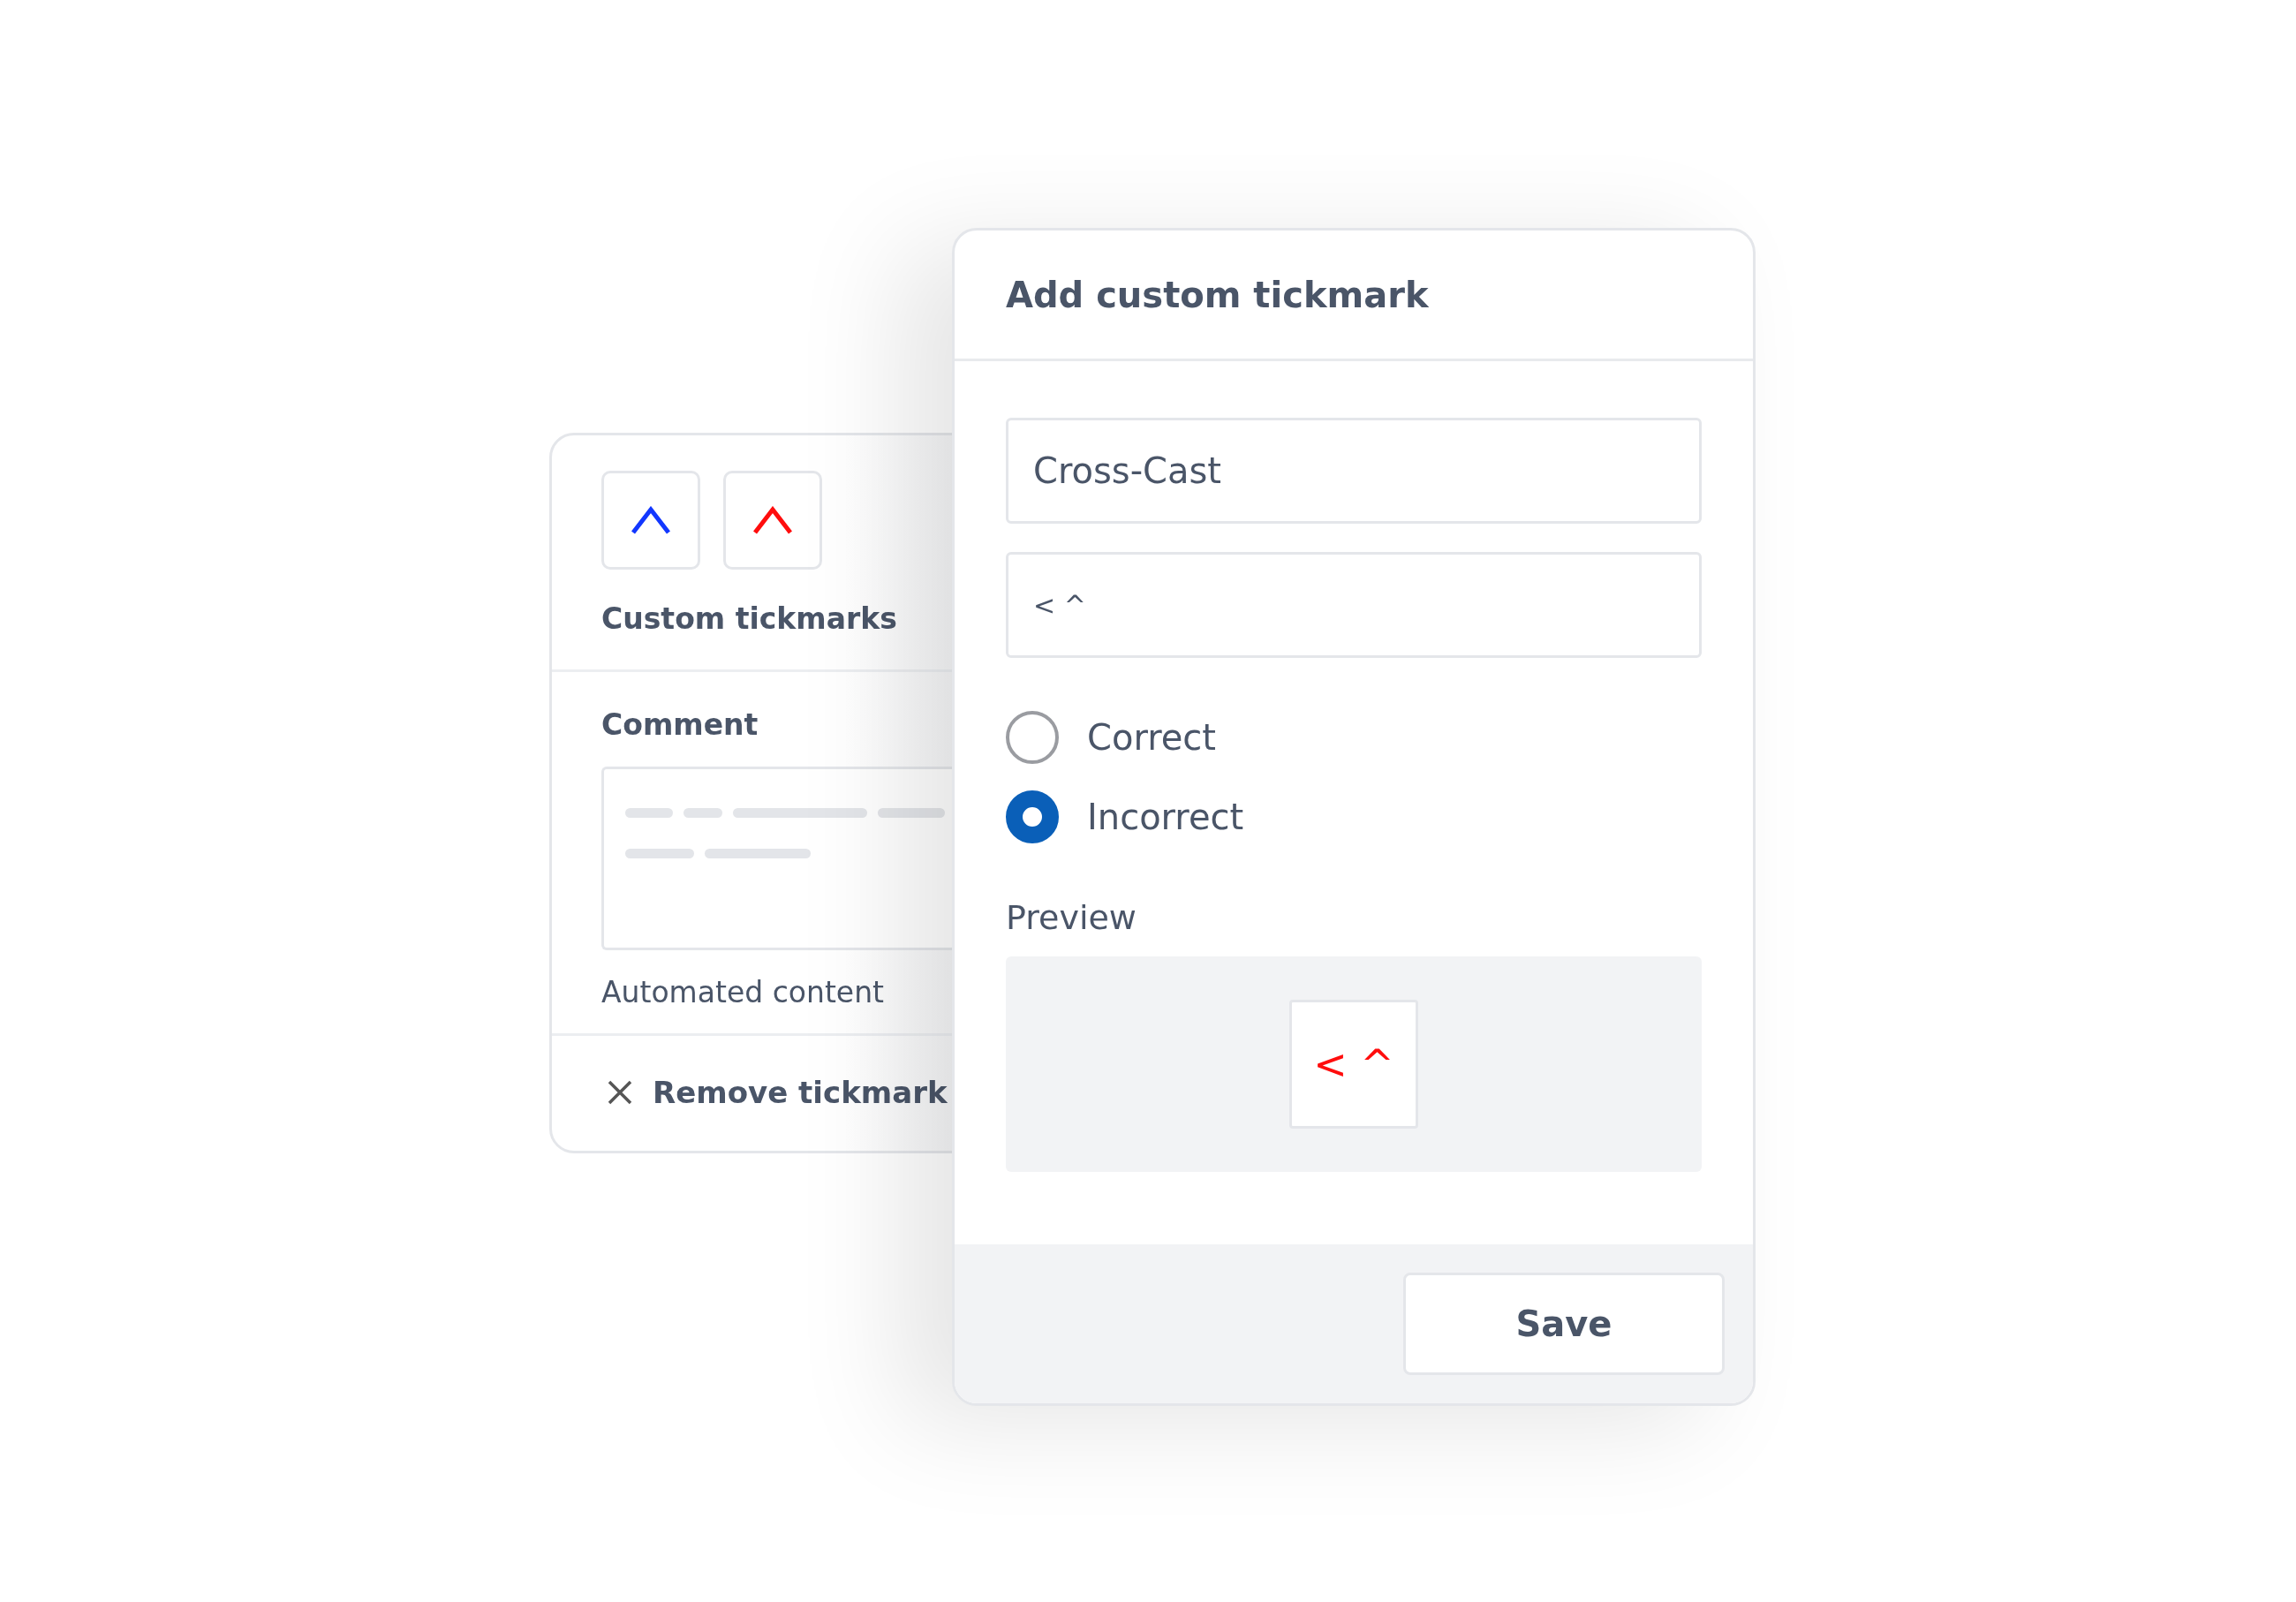 Image resolution: width=2296 pixels, height=1602 pixels. I want to click on dialog-title: Add custom tickmark, so click(1217, 295).